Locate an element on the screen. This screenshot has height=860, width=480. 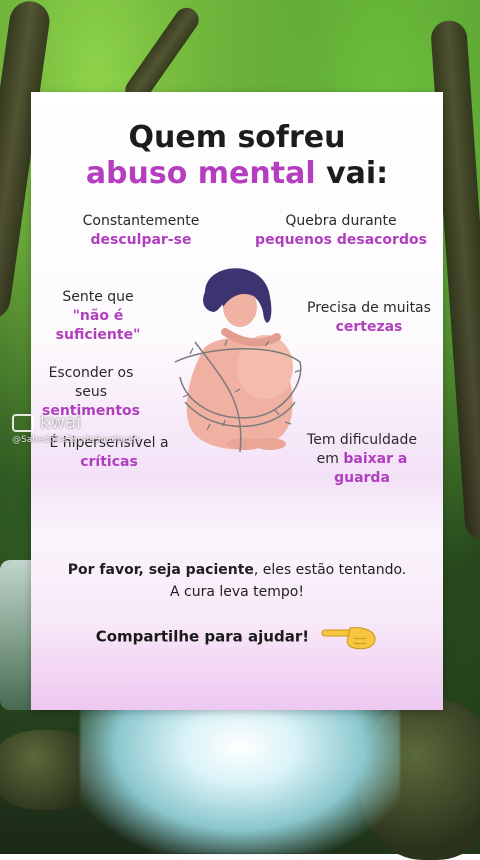
kwai-watermark: kwai @SabedoriaSaudeSaudaveis is located at coordinates (76, 428).